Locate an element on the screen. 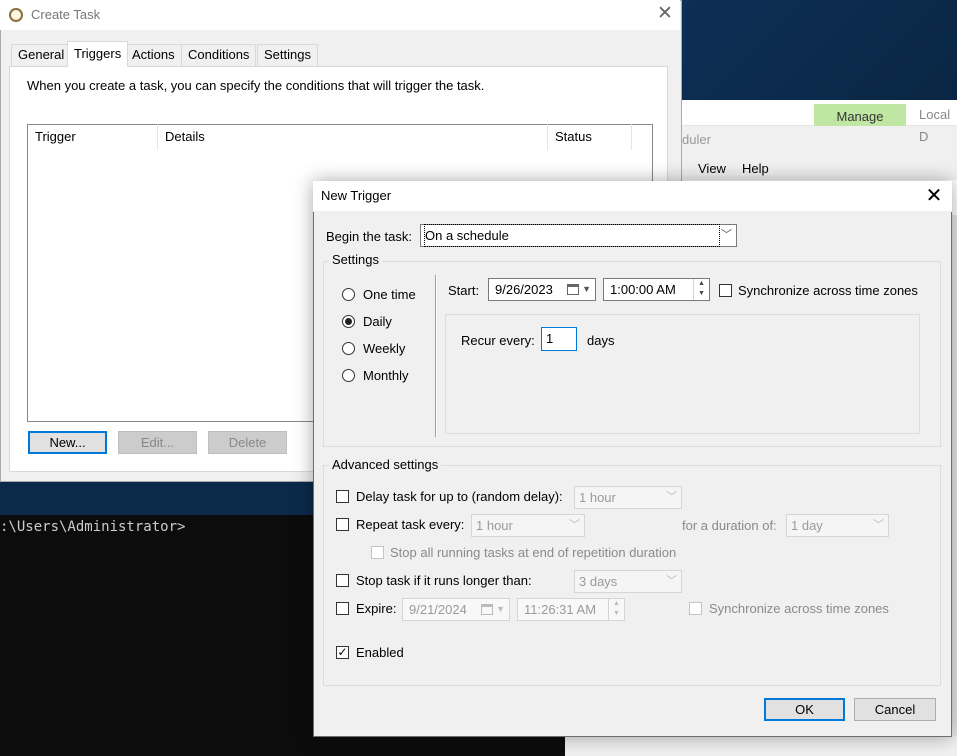 This screenshot has width=957, height=756. begin-task-value: On a schedule is located at coordinates (572, 235).